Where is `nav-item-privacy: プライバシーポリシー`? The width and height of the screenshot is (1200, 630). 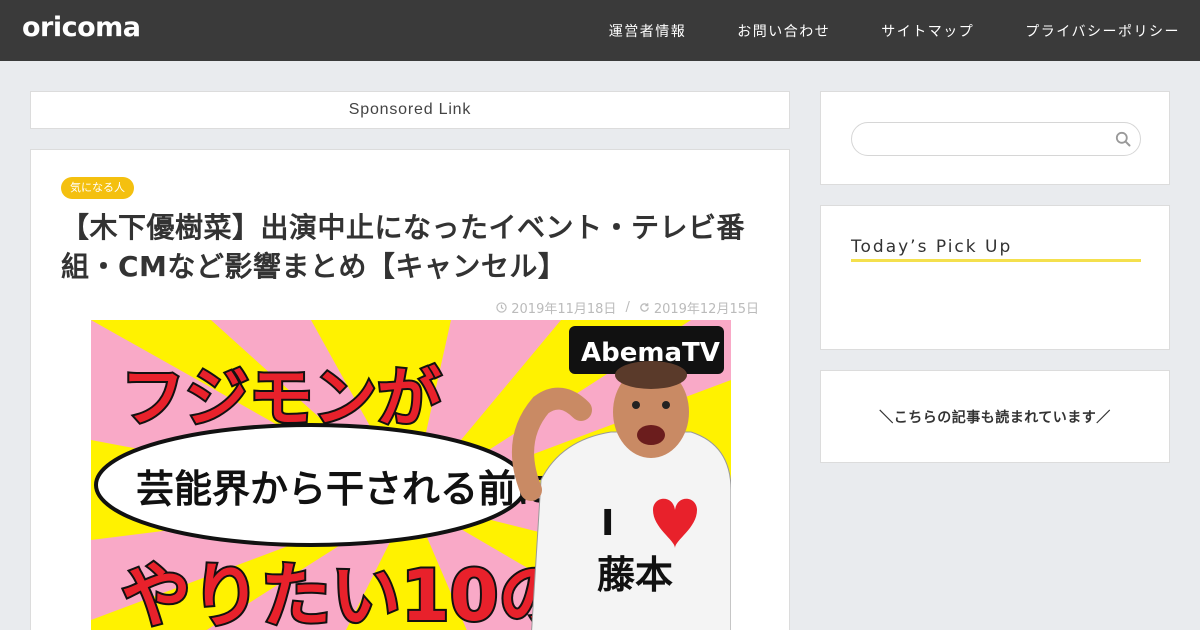 nav-item-privacy: プライバシーポリシー is located at coordinates (1102, 31).